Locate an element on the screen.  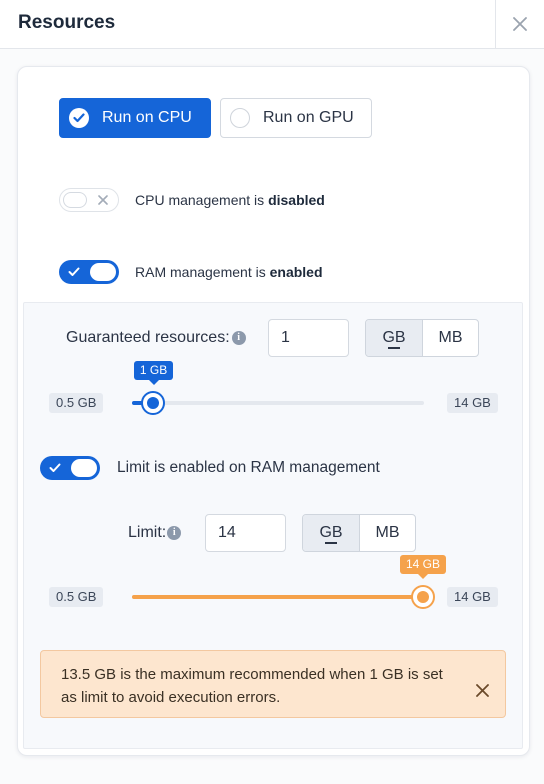
limit-unit-selector: GB MB is located at coordinates (359, 533).